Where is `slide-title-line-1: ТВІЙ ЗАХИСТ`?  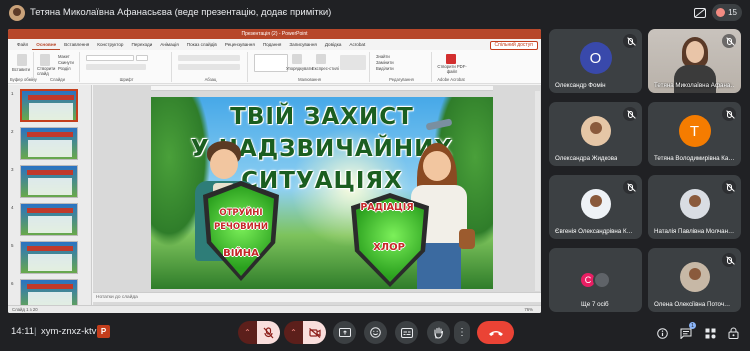 slide-title-line-1: ТВІЙ ЗАХИСТ is located at coordinates (322, 117).